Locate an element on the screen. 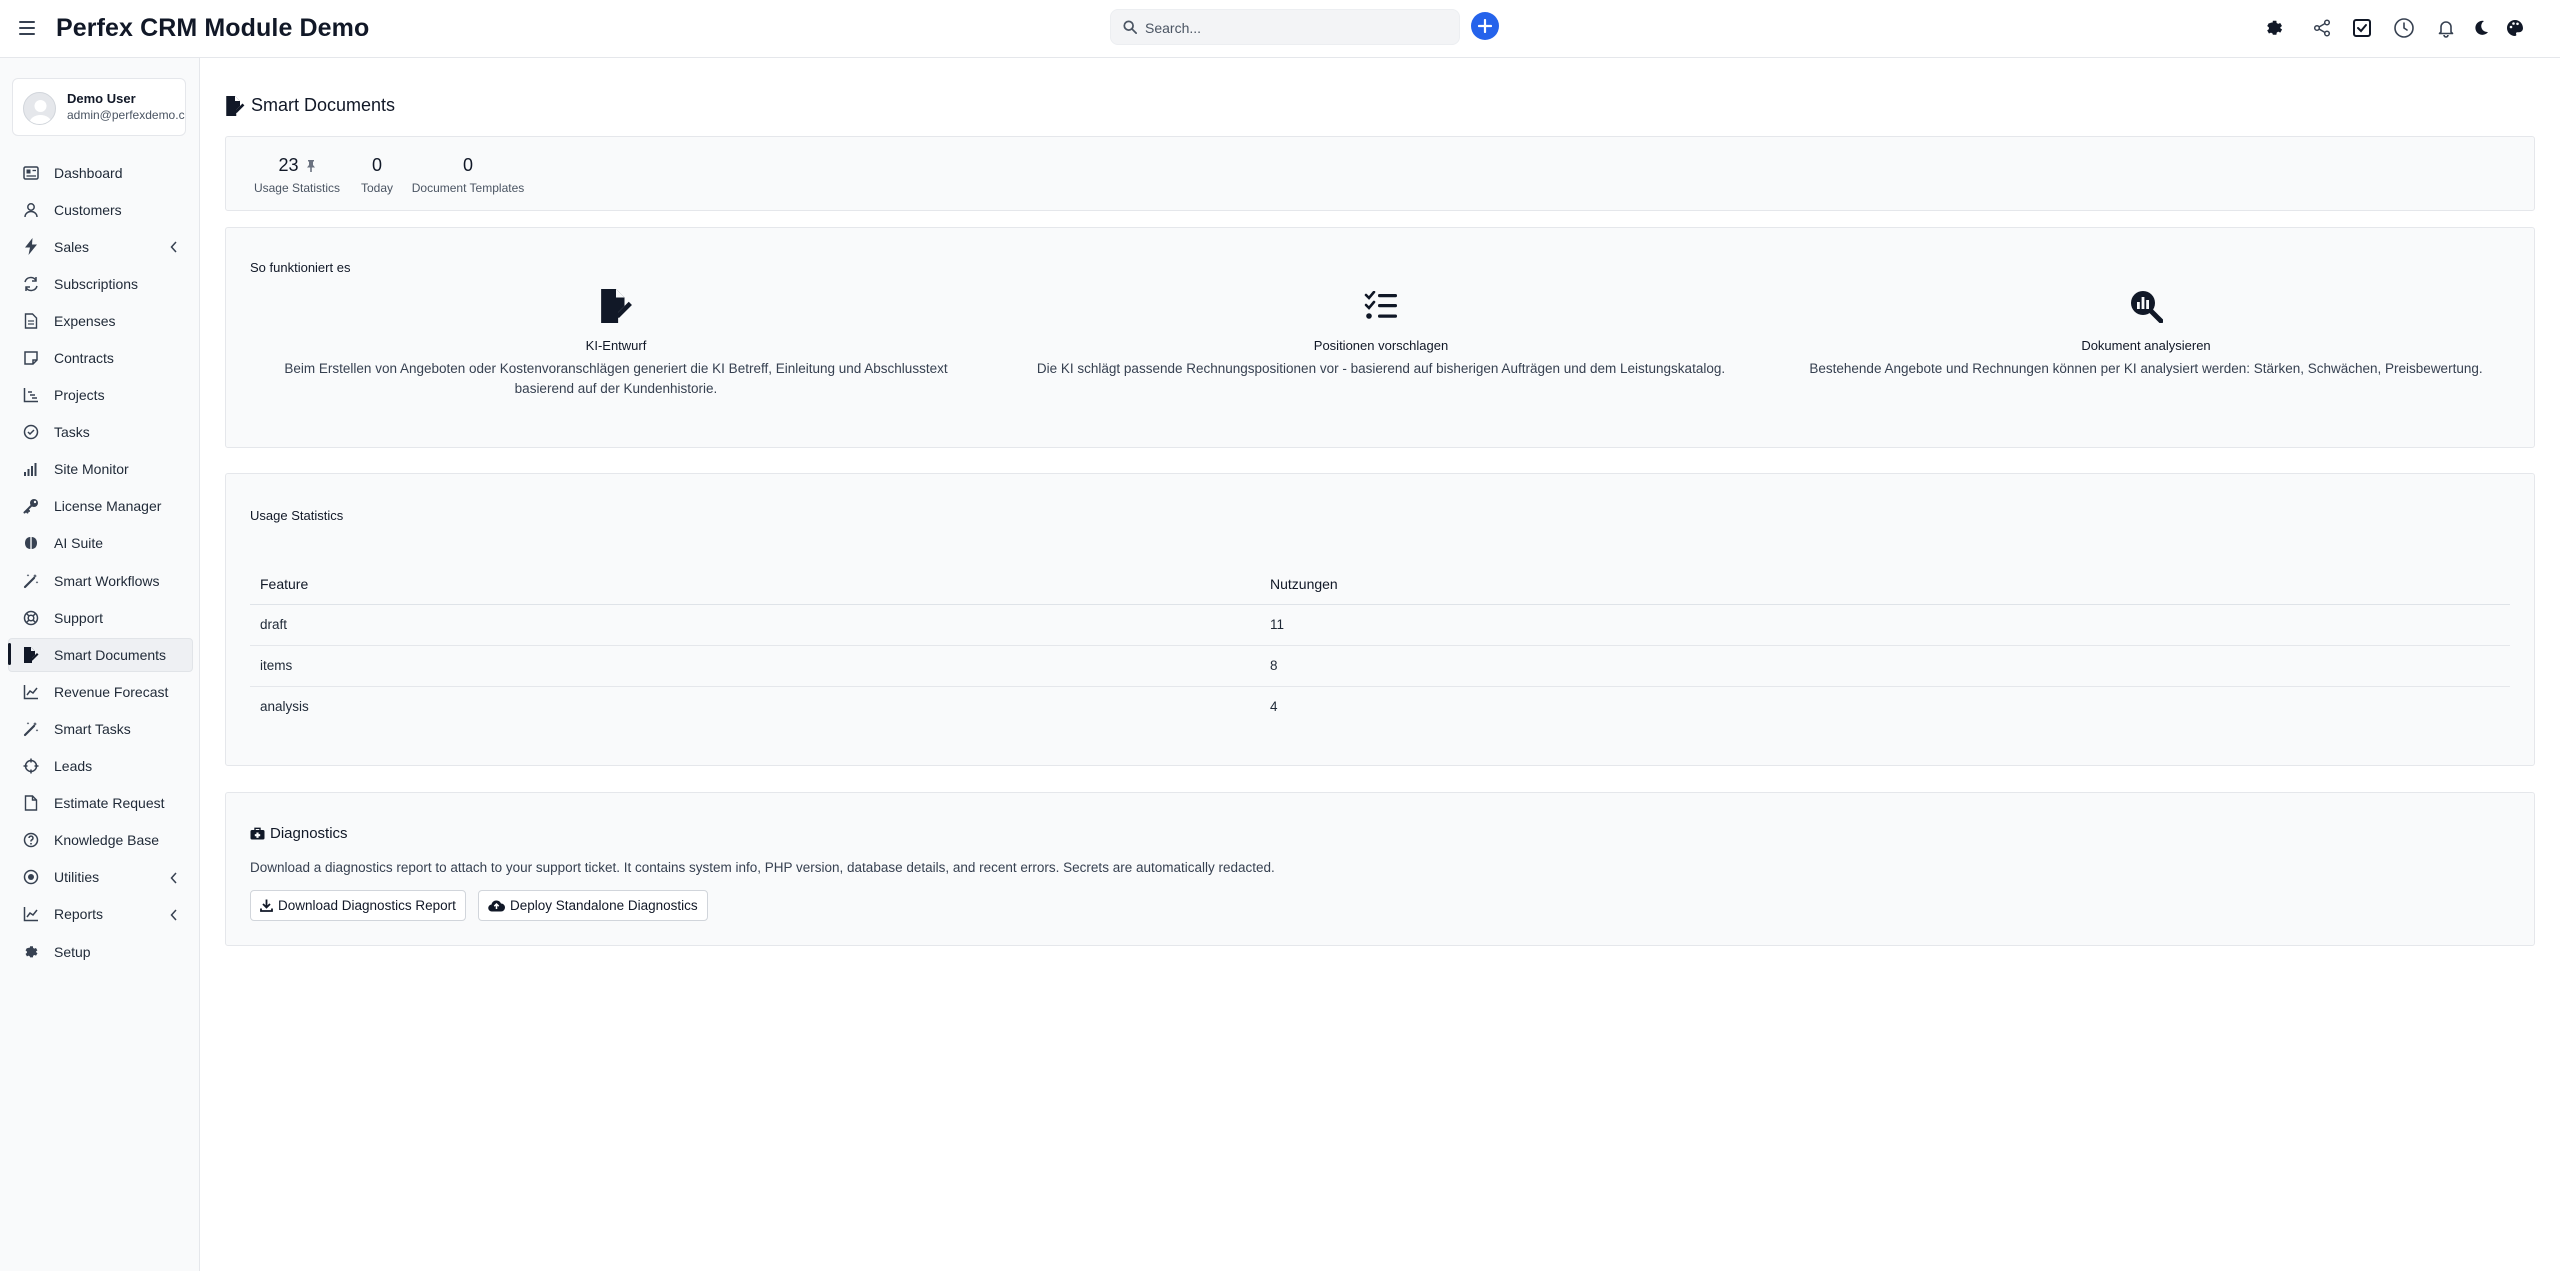 This screenshot has height=1271, width=2560. sidebar-item-smart-workflows: Smart Workflows is located at coordinates (100, 580).